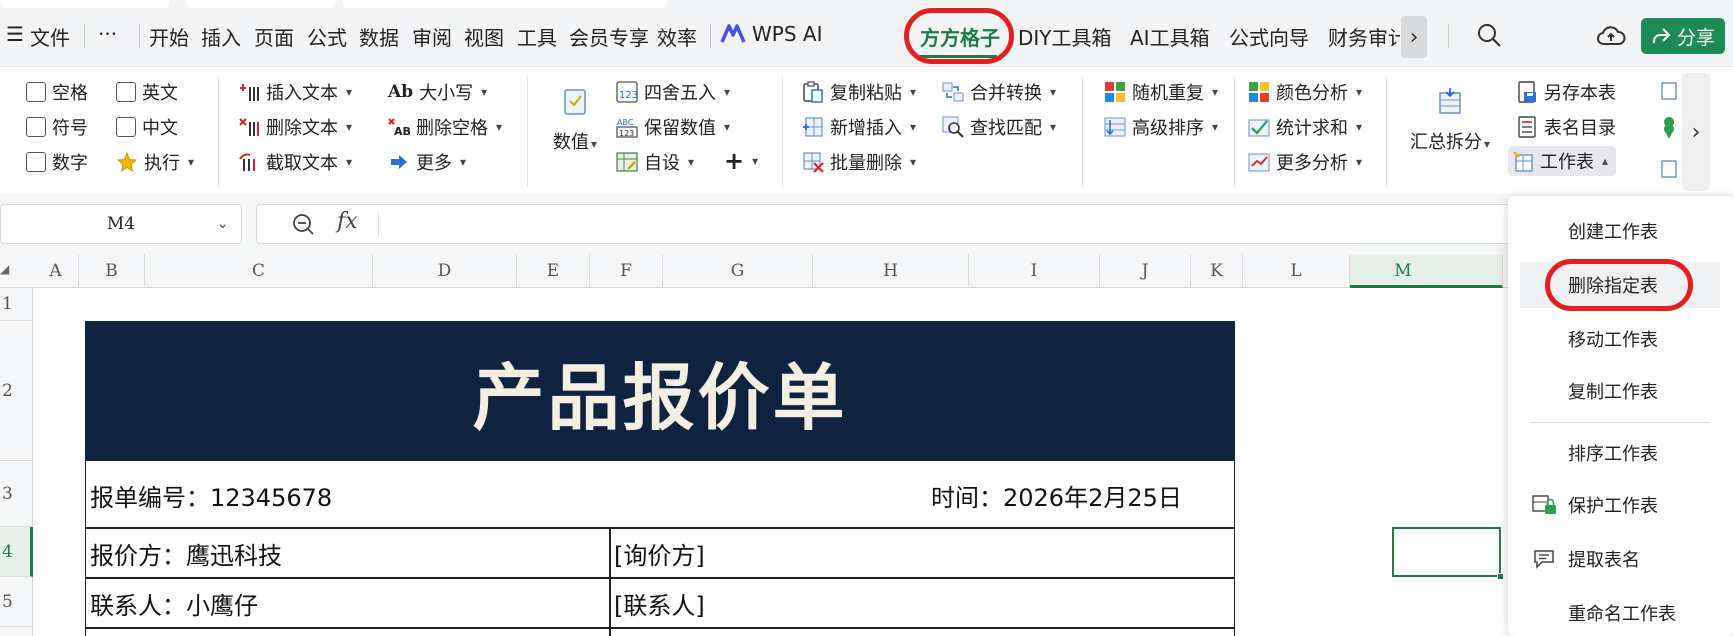 The image size is (1733, 636). Describe the element at coordinates (107, 34) in the screenshot. I see `menu-more: ···` at that location.